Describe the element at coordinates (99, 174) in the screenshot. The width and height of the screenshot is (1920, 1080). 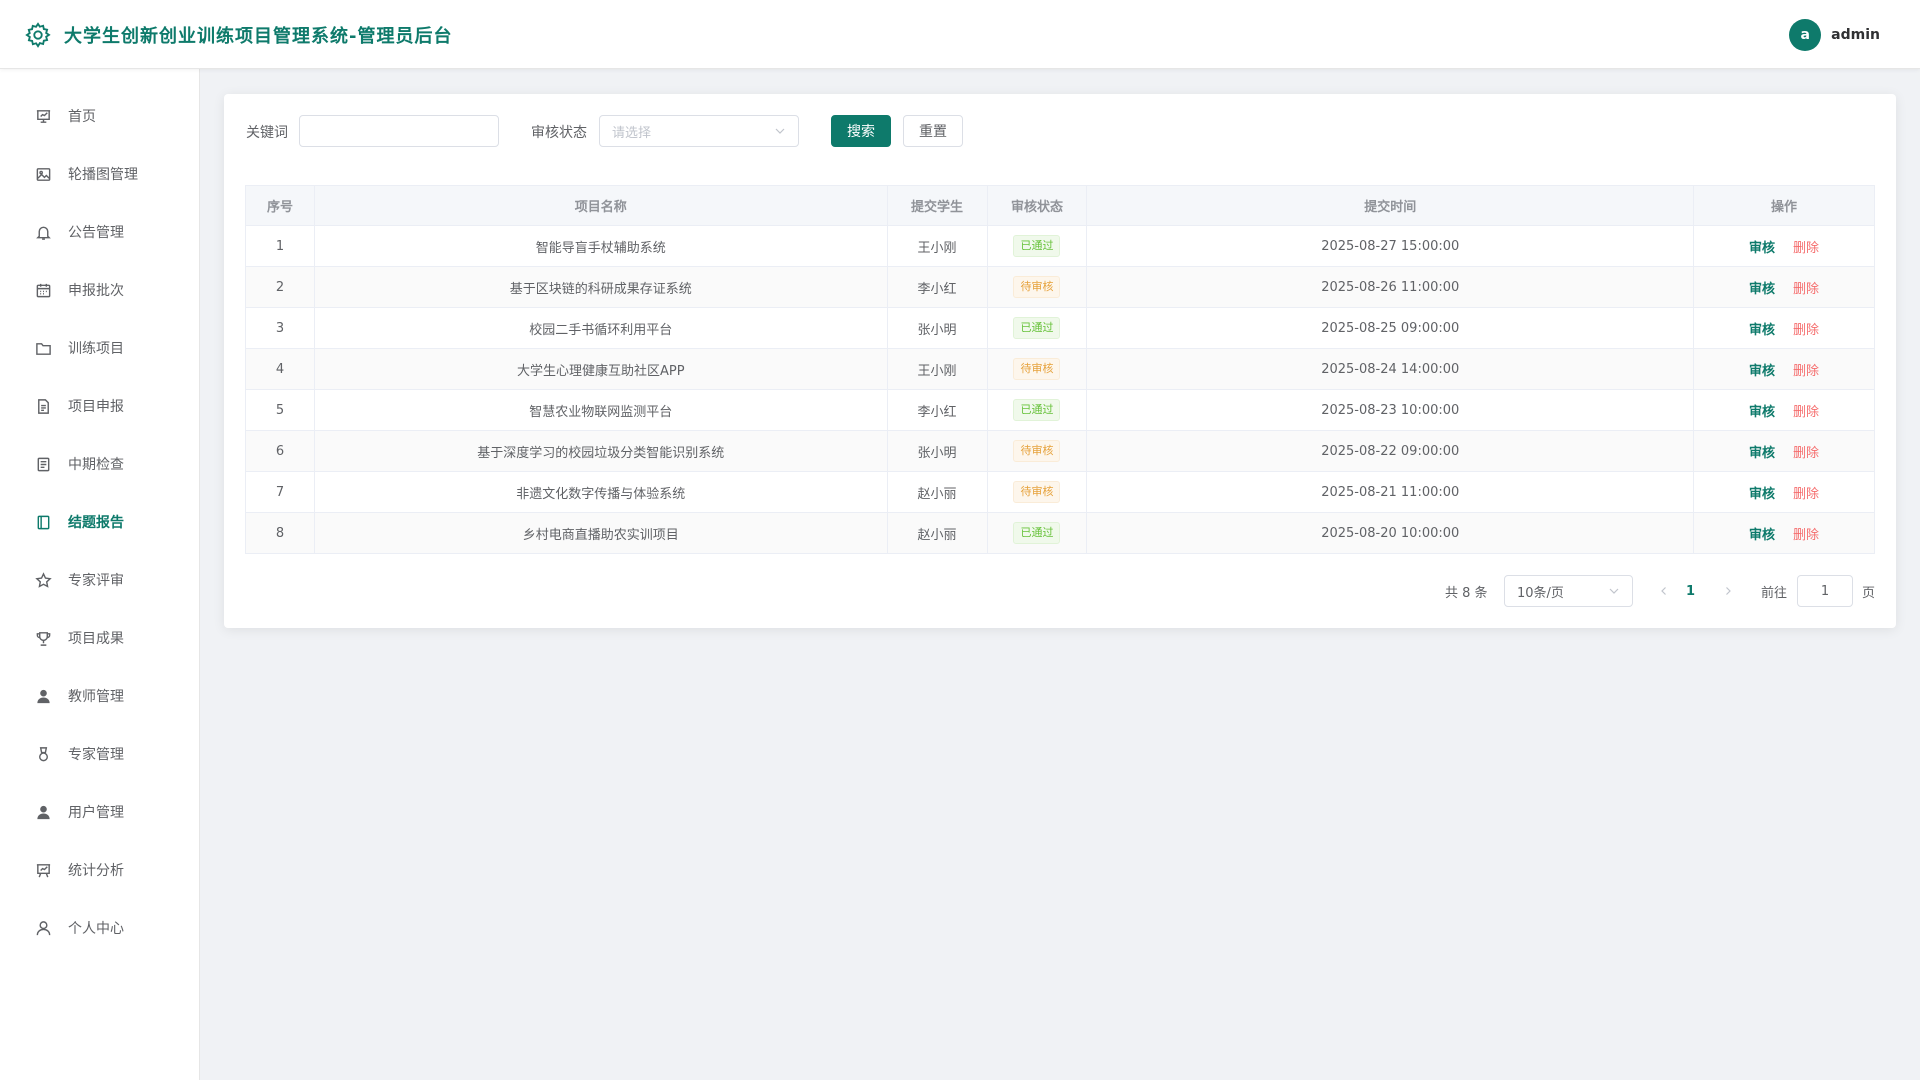
I see `sidebar-item-carousel: 轮播图管理` at that location.